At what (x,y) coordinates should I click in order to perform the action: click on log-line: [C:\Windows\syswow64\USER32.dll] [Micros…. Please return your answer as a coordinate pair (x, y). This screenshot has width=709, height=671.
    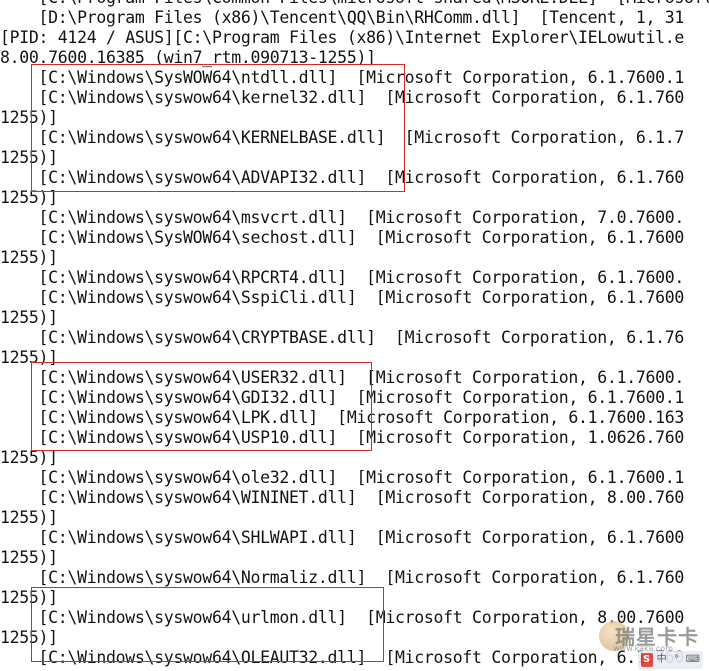
    Looking at the image, I should click on (342, 377).